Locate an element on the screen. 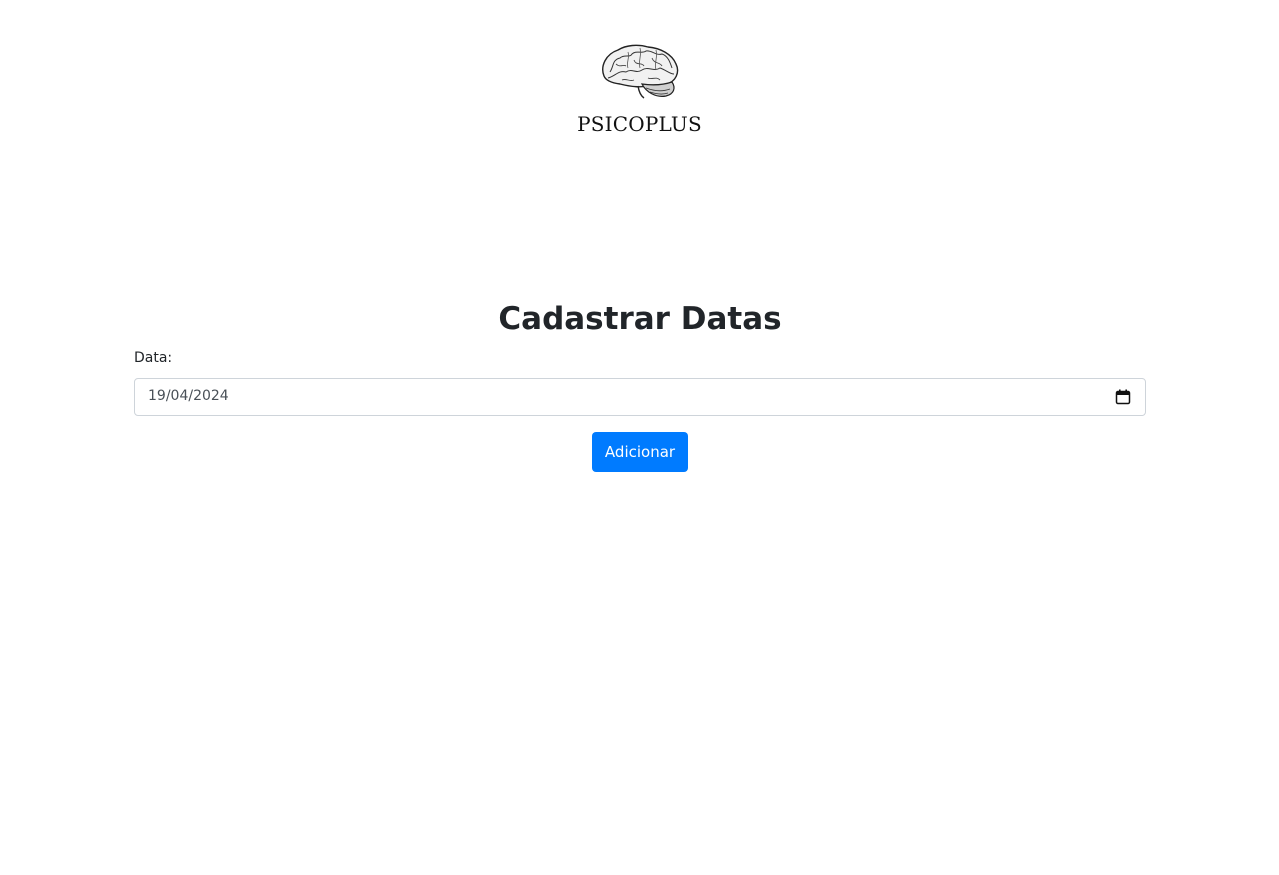  add-button: Adicionar is located at coordinates (640, 452).